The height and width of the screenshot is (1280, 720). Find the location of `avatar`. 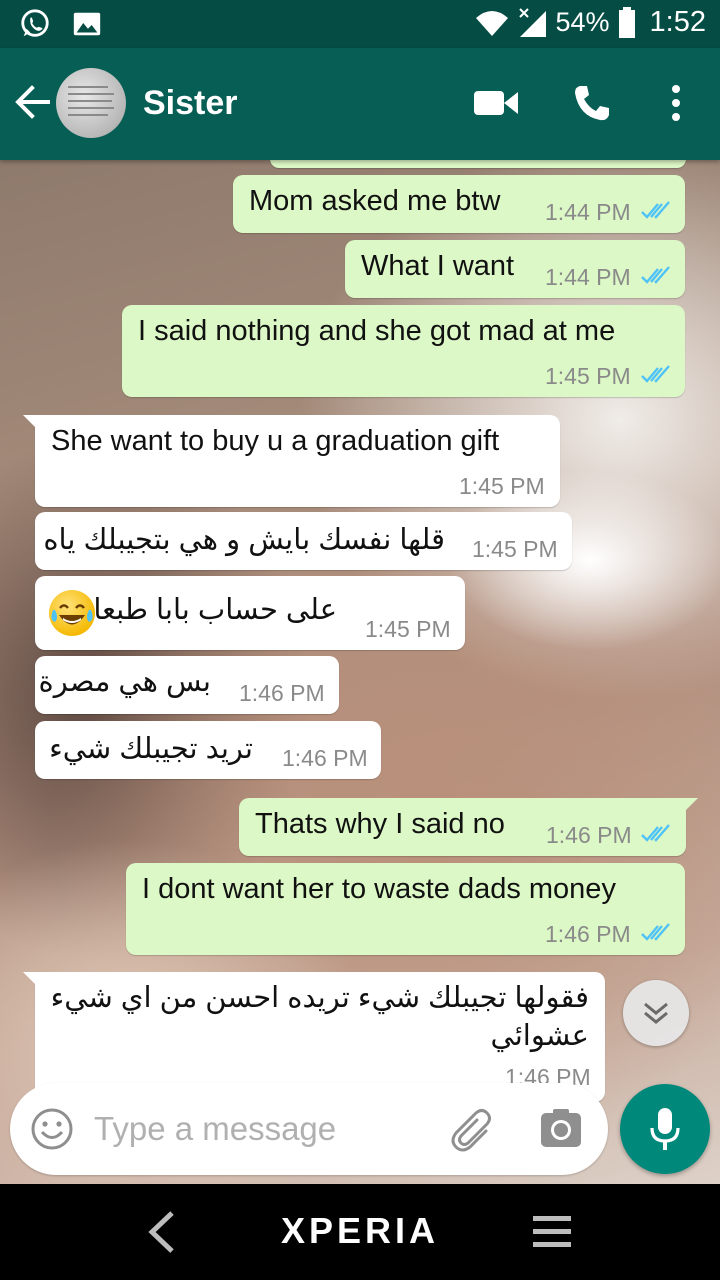

avatar is located at coordinates (91, 103).